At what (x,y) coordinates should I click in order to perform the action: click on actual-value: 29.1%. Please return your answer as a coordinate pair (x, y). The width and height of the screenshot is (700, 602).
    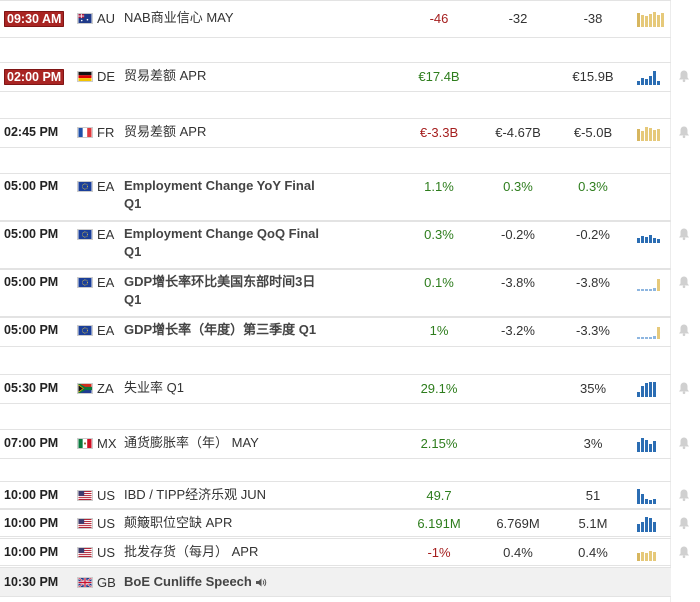
    Looking at the image, I should click on (439, 388).